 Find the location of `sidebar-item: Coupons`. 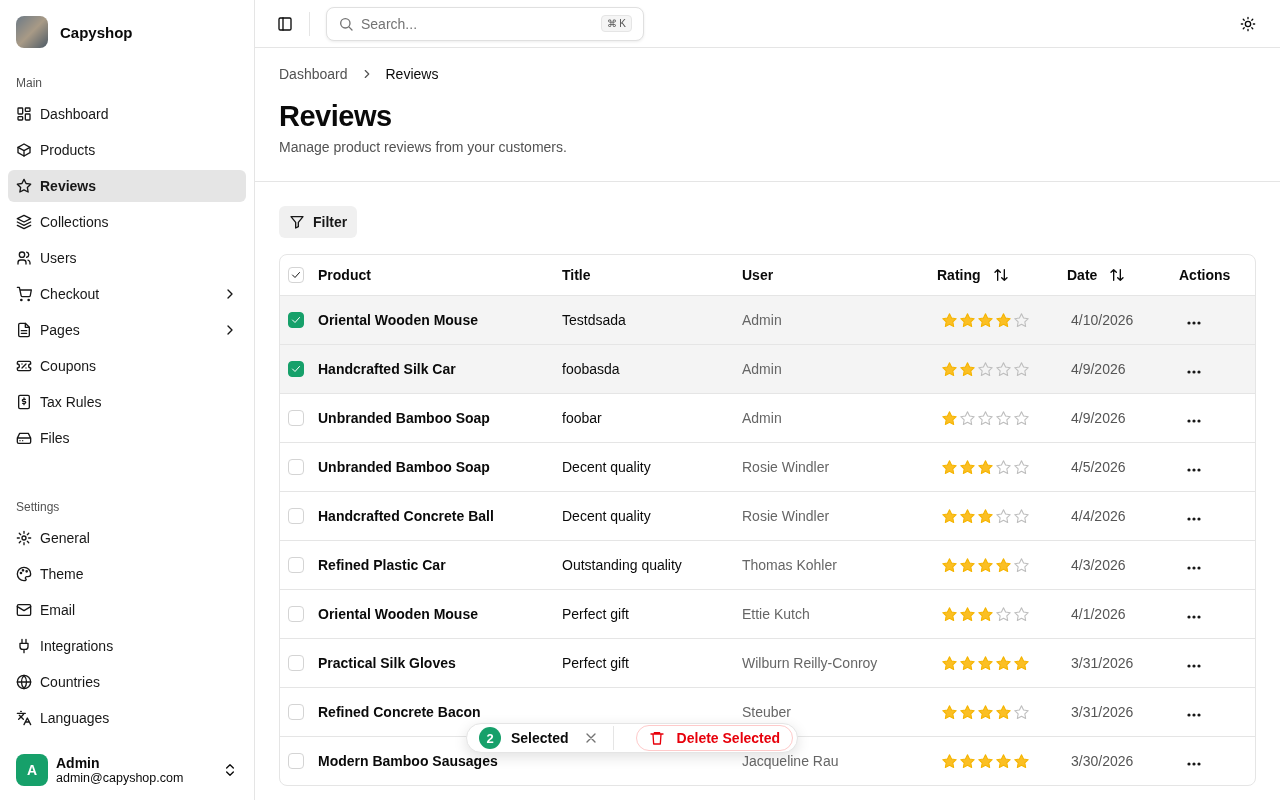

sidebar-item: Coupons is located at coordinates (127, 366).